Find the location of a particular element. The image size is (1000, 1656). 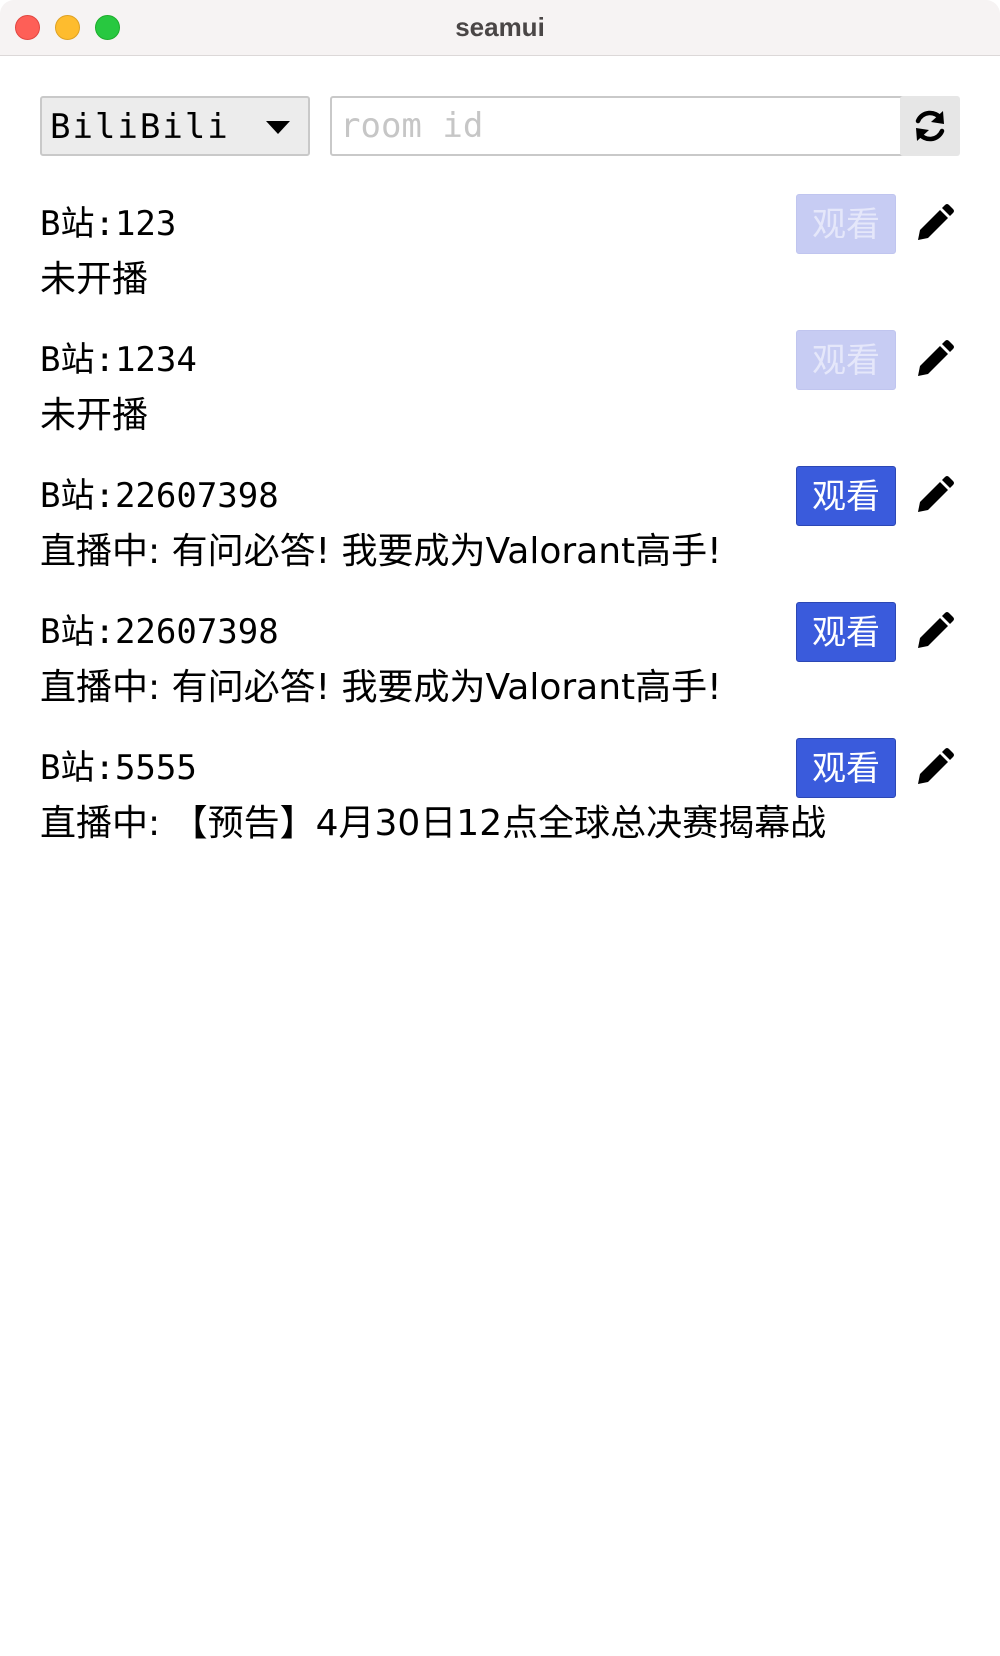

room-item: B站:1234 未开播 观看 is located at coordinates (500, 398).